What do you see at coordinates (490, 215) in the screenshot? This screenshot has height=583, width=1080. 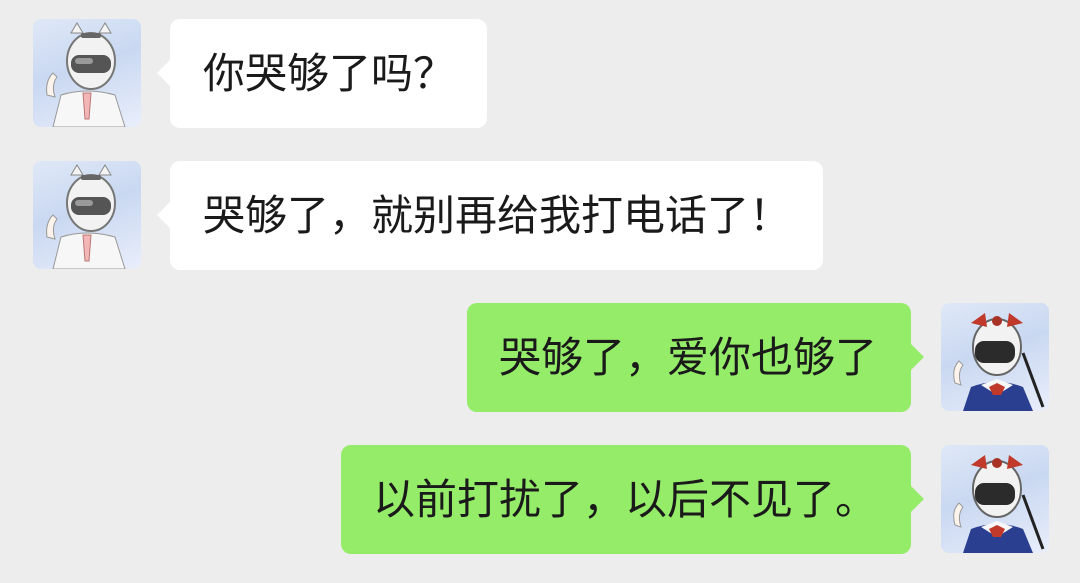 I see `message-bubble-incoming: 哭够了，就别再给我打电话了！` at bounding box center [490, 215].